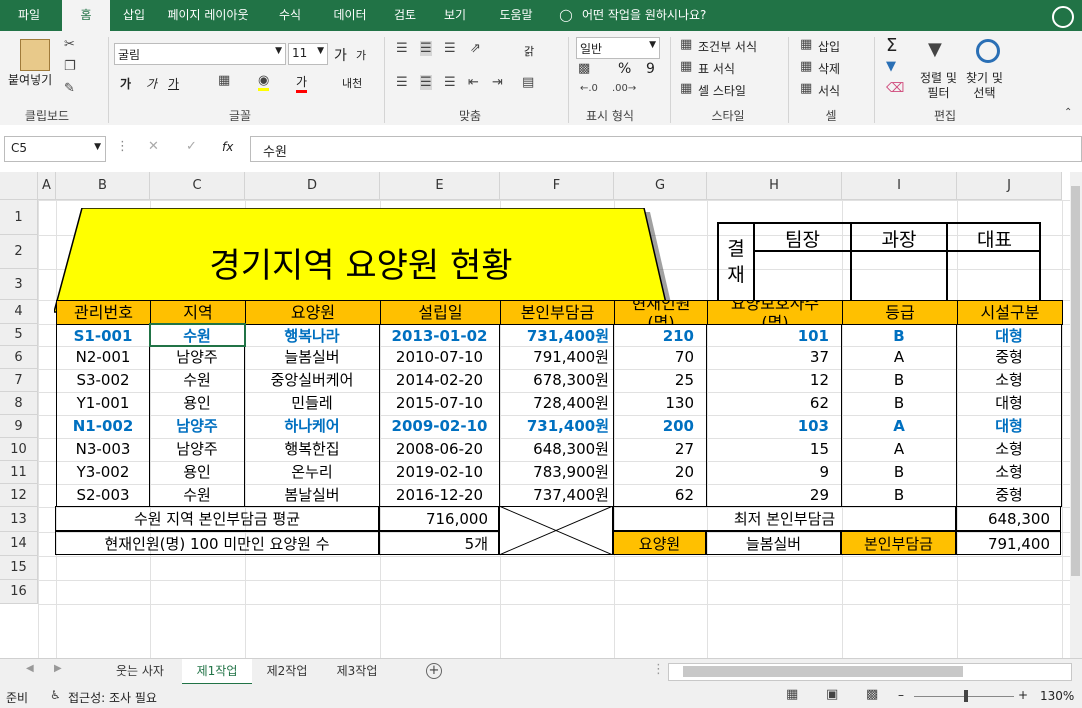 The width and height of the screenshot is (1082, 708). Describe the element at coordinates (29, 15) in the screenshot. I see `tab-file: 파일` at that location.